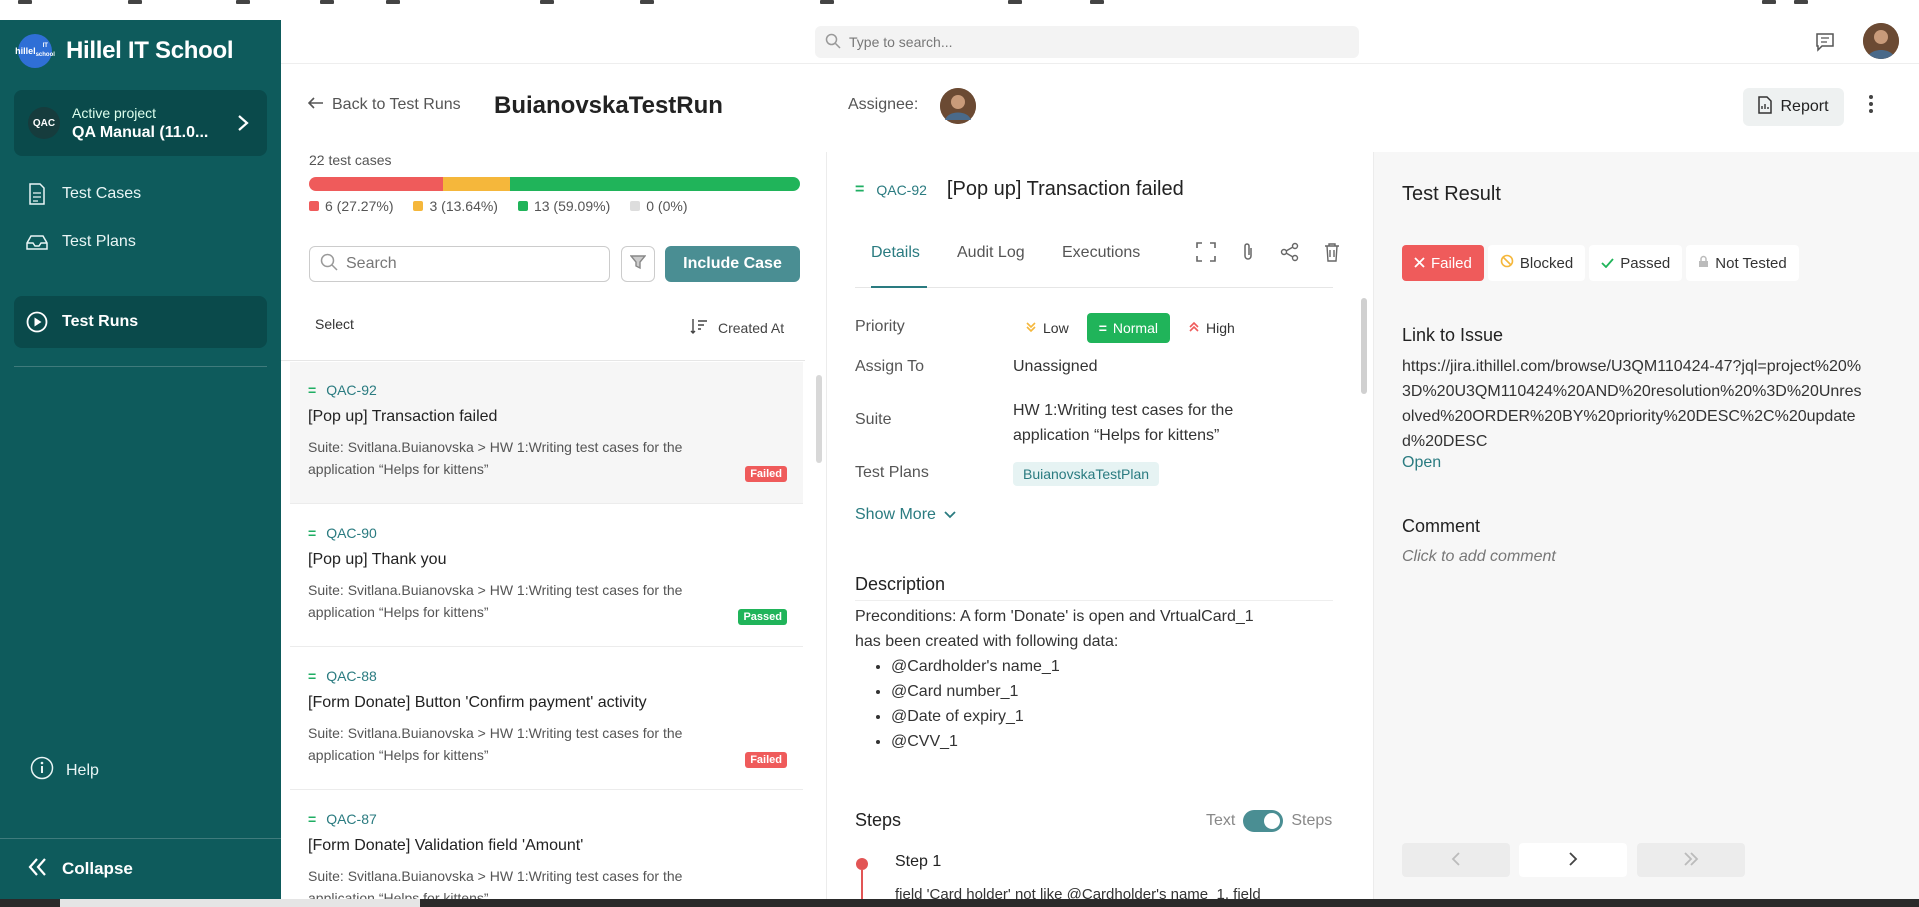 The width and height of the screenshot is (1919, 907). Describe the element at coordinates (334, 324) in the screenshot. I see `select-toggle: Select` at that location.